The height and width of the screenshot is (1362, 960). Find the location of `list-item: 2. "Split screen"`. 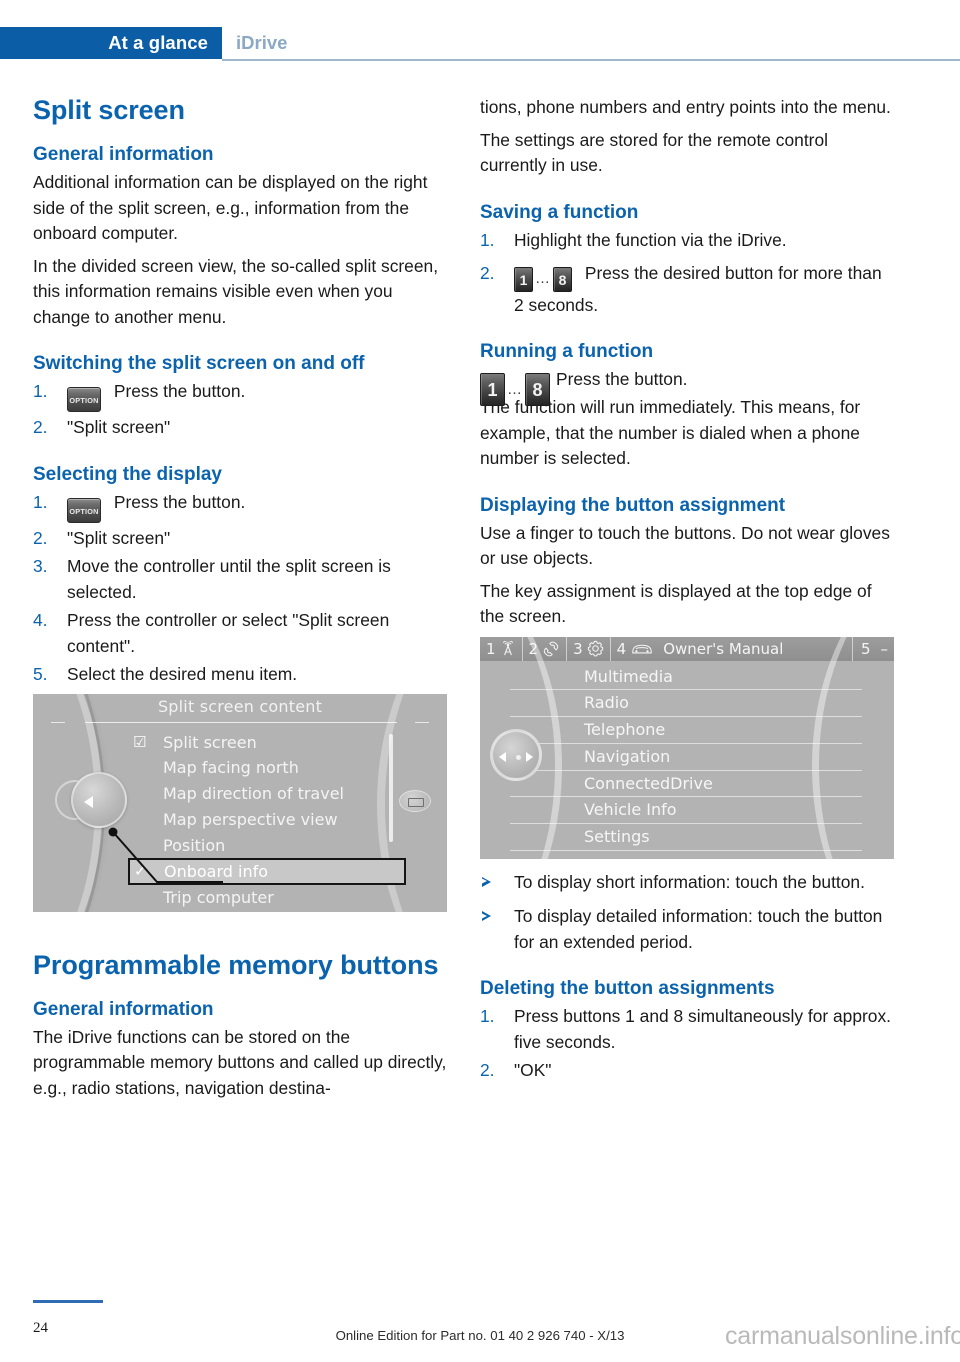

list-item: 2. "Split screen" is located at coordinates (240, 539).